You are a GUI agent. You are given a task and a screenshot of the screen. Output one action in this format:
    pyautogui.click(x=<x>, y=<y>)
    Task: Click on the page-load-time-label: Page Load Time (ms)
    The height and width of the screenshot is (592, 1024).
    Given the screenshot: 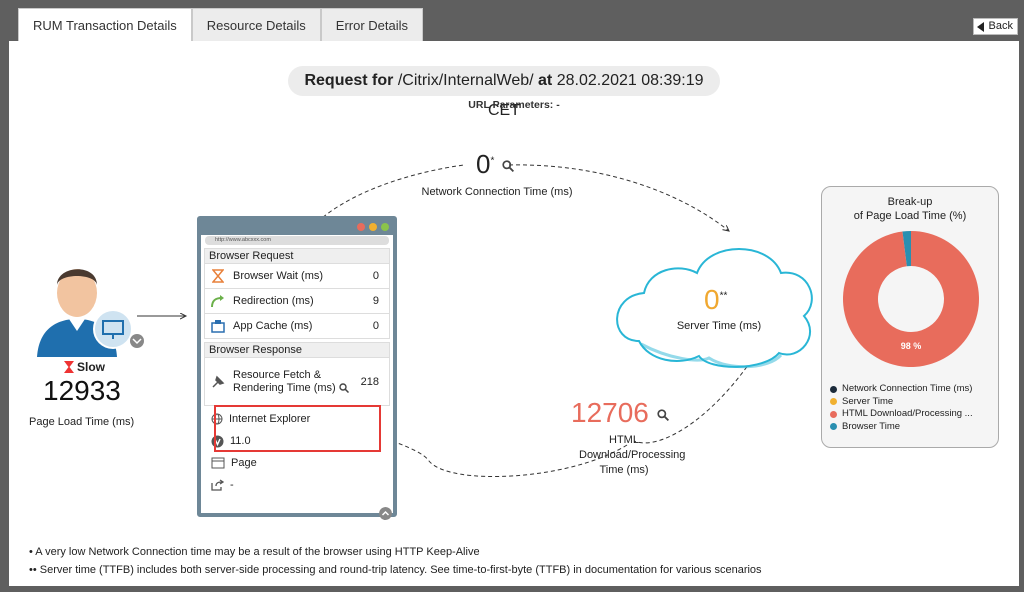 What is the action you would take?
    pyautogui.click(x=82, y=422)
    